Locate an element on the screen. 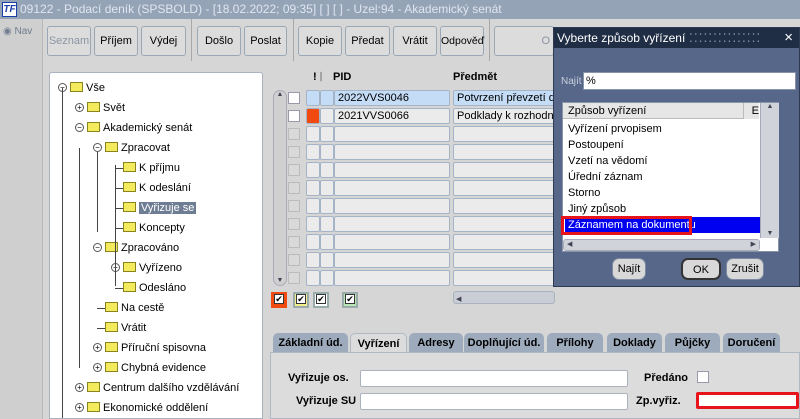 The height and width of the screenshot is (419, 800). pid-cell: 2022VVS0046 is located at coordinates (392, 98).